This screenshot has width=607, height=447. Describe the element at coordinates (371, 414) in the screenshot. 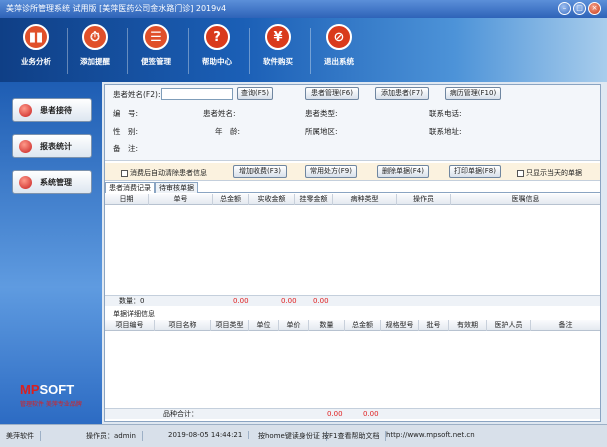

I see `detail-amount-sum: 0.00` at that location.